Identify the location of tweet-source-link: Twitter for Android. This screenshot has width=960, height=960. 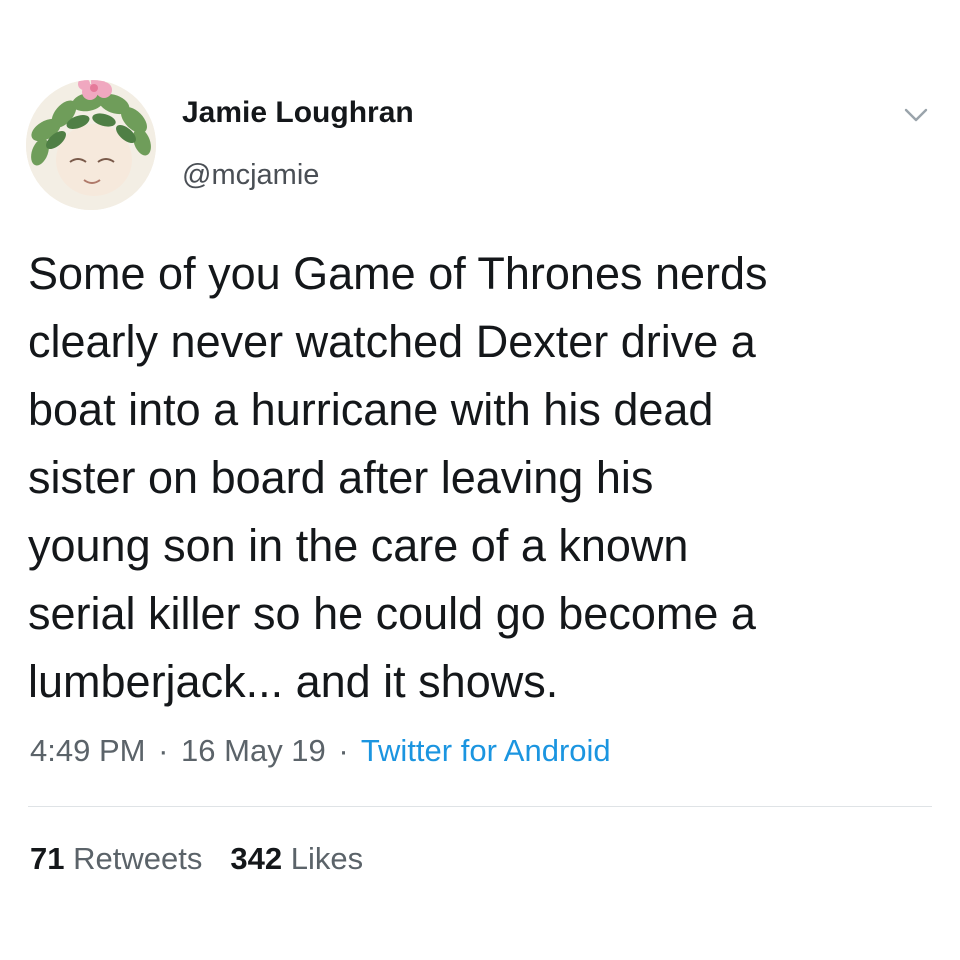
(486, 750).